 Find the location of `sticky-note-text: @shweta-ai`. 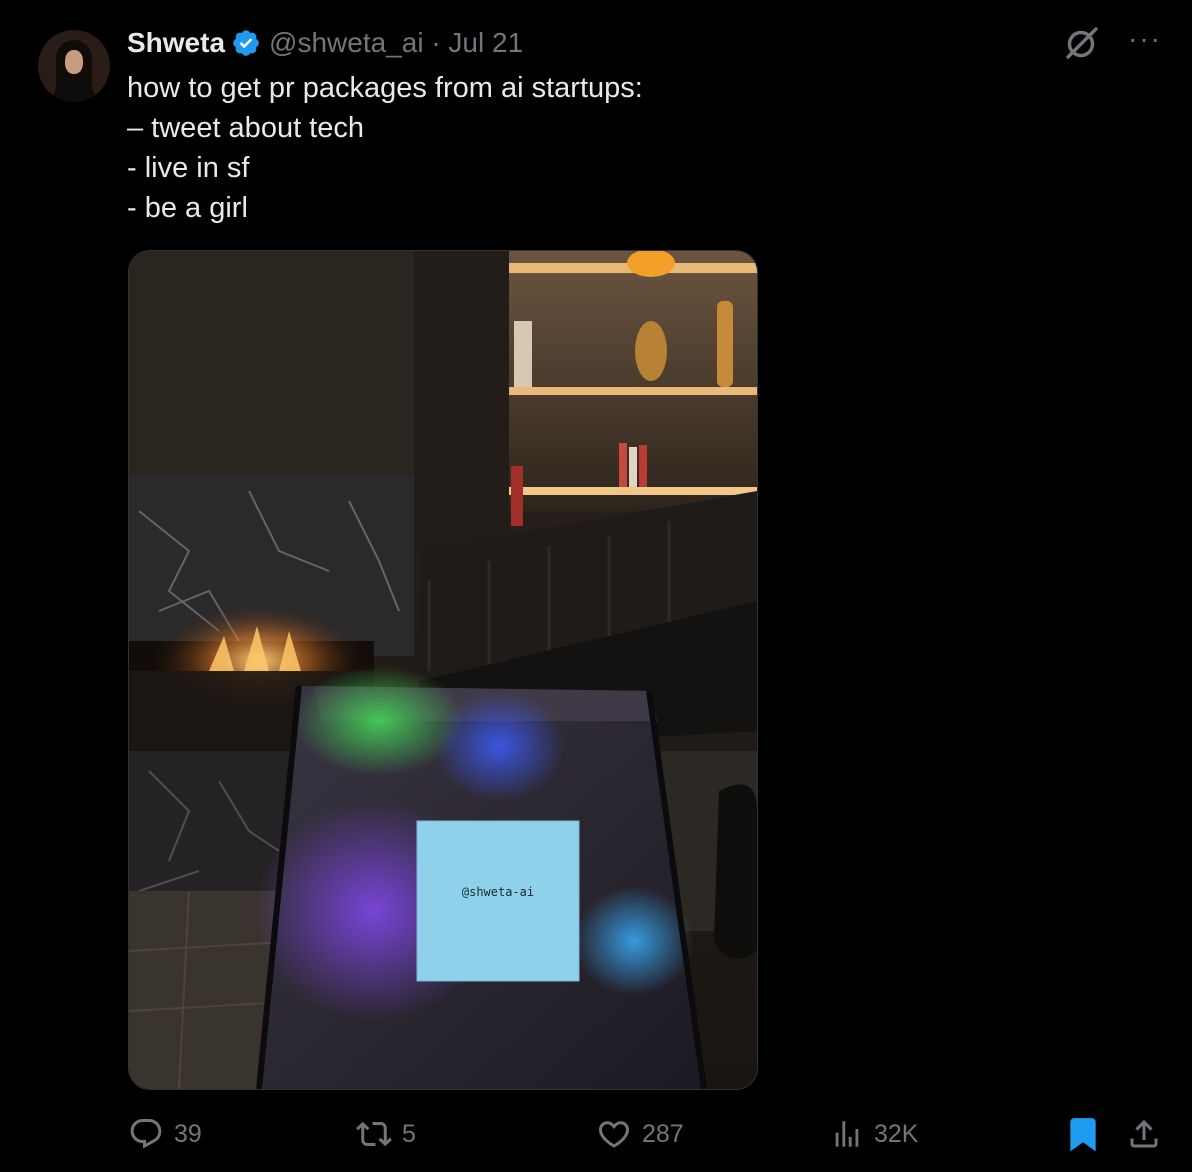

sticky-note-text: @shweta-ai is located at coordinates (498, 892).